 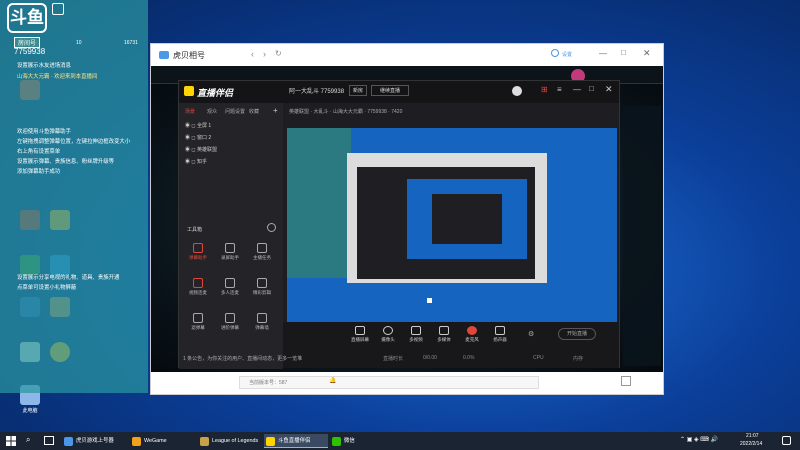 I want to click on add-icon: +, so click(x=275, y=110).